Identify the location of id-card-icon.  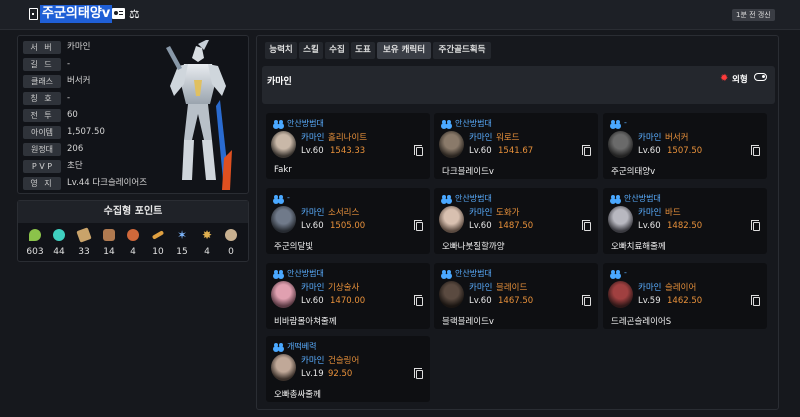
(118, 13).